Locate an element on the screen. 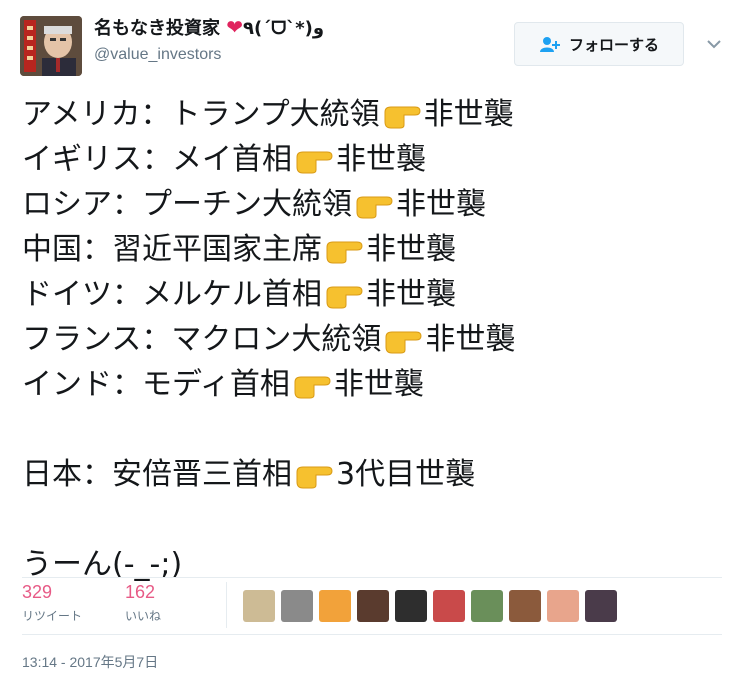 Image resolution: width=752 pixels, height=675 pixels. tweet-line: 中国：習近平国家主席 非世襲 is located at coordinates (372, 249).